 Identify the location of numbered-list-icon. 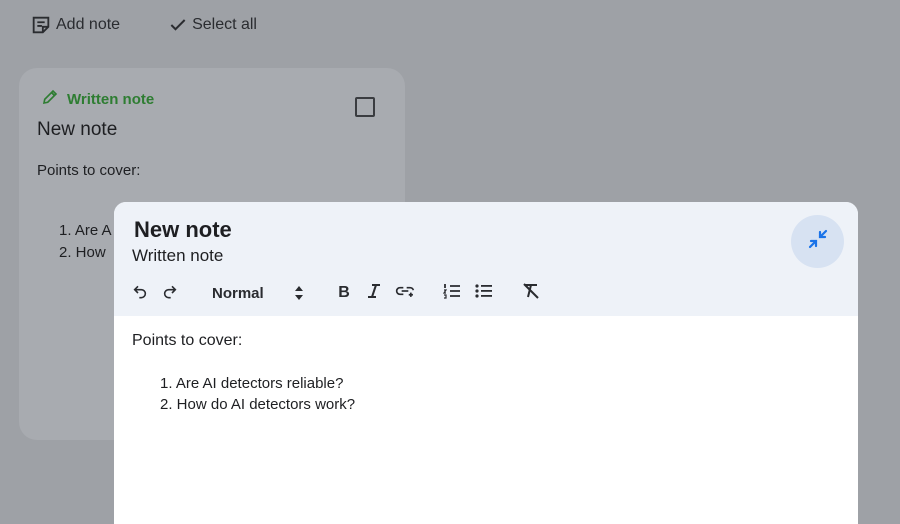
(451, 293).